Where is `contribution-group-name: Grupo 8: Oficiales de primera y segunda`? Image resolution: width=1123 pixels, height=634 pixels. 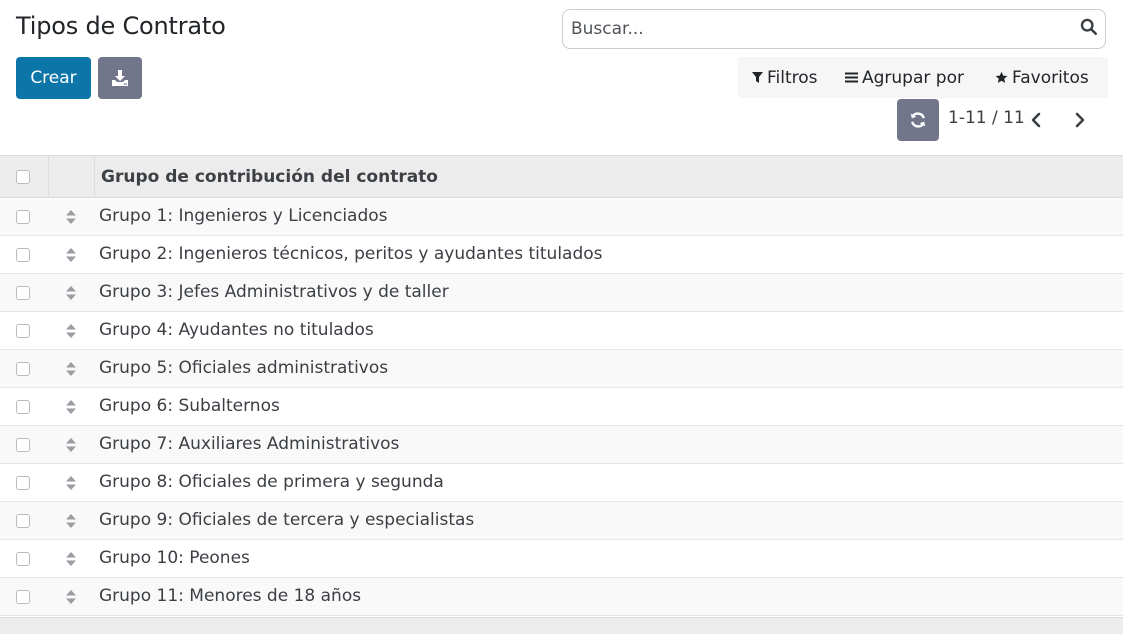
contribution-group-name: Grupo 8: Oficiales de primera y segunda is located at coordinates (271, 482).